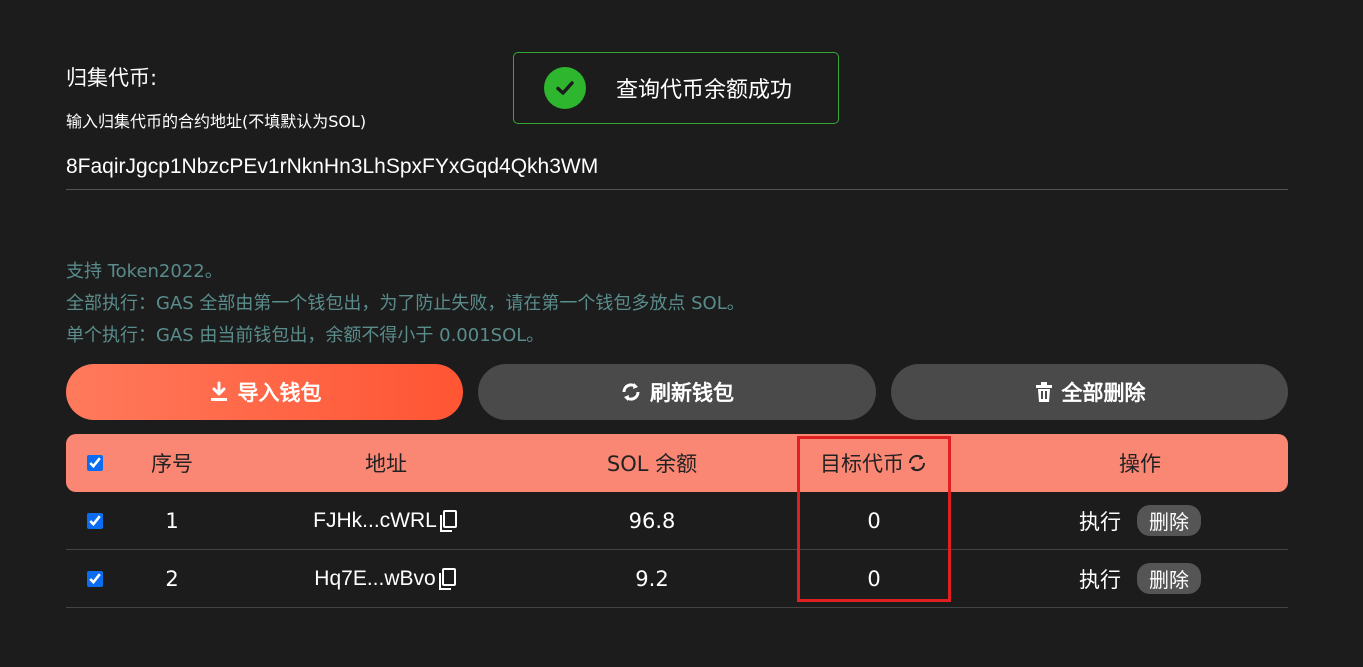 The image size is (1363, 667). I want to click on download-icon, so click(218, 391).